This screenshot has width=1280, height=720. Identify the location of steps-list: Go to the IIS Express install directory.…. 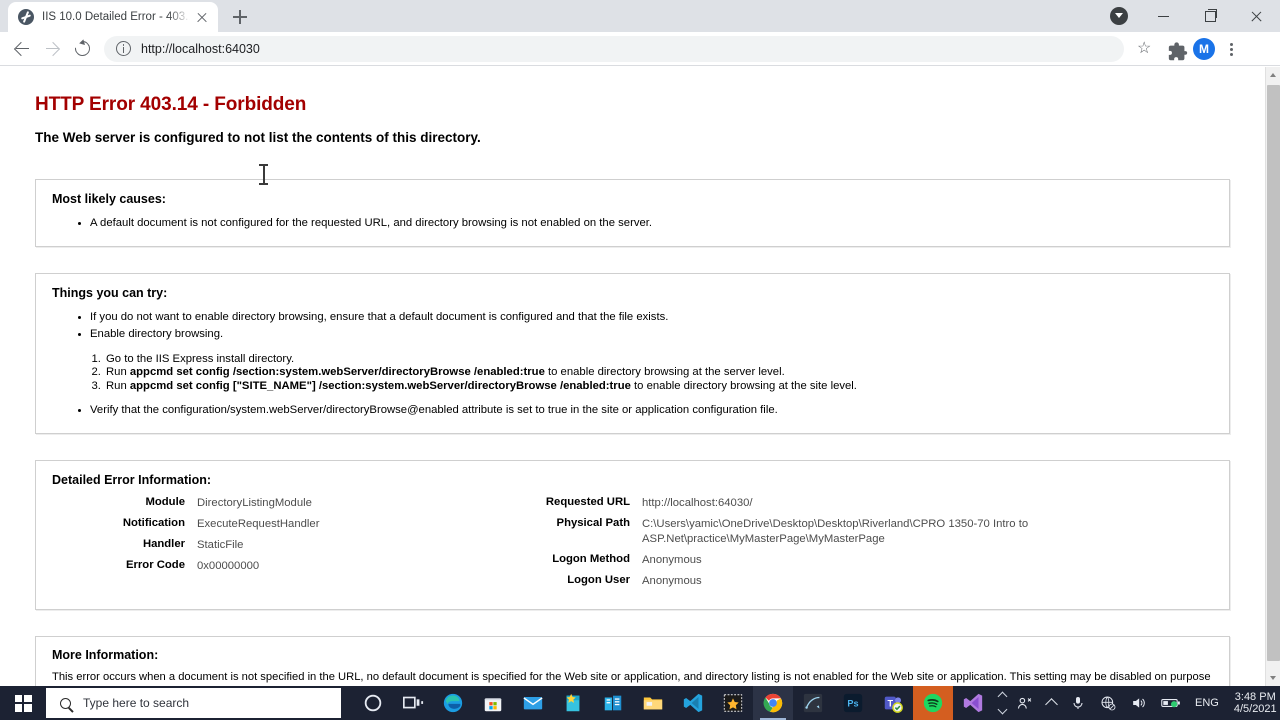
(658, 372).